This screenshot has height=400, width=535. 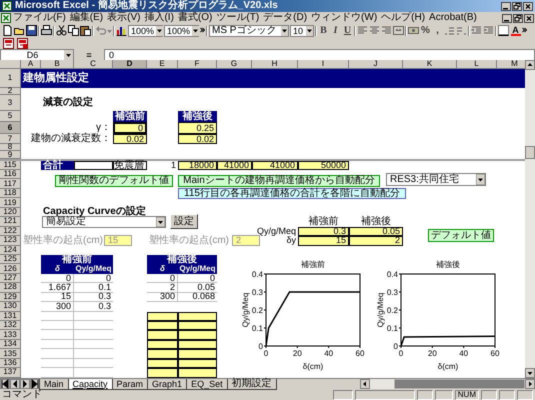 I want to click on default-button: デフォルト値, so click(x=461, y=235).